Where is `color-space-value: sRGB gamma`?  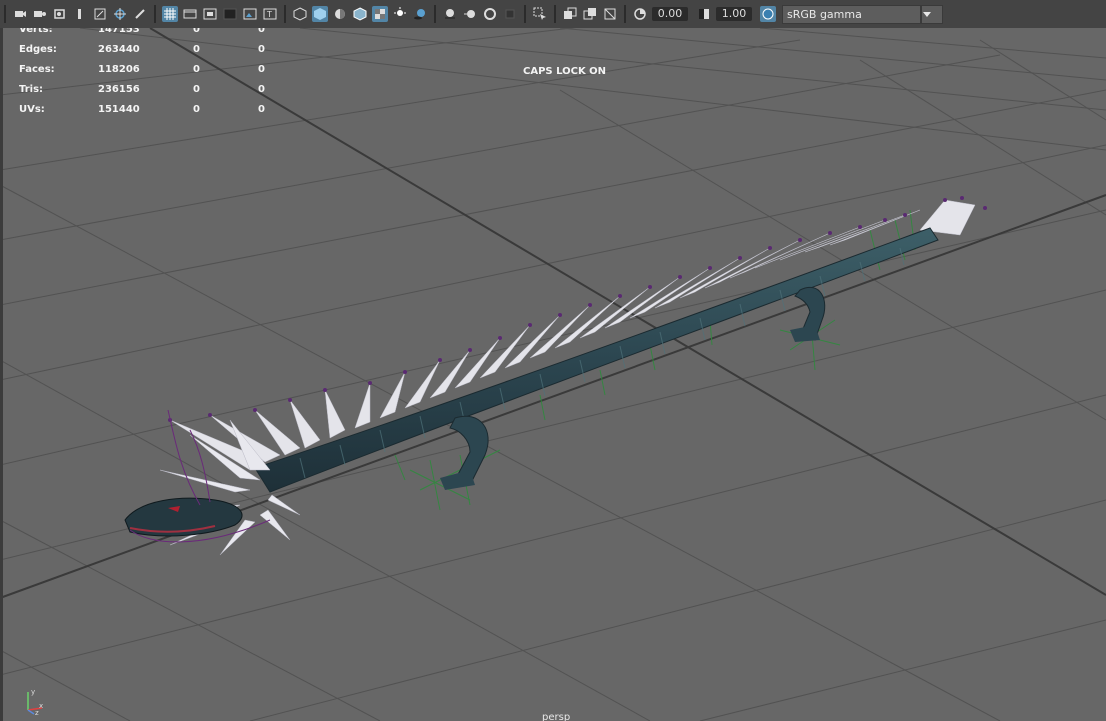 color-space-value: sRGB gamma is located at coordinates (824, 14).